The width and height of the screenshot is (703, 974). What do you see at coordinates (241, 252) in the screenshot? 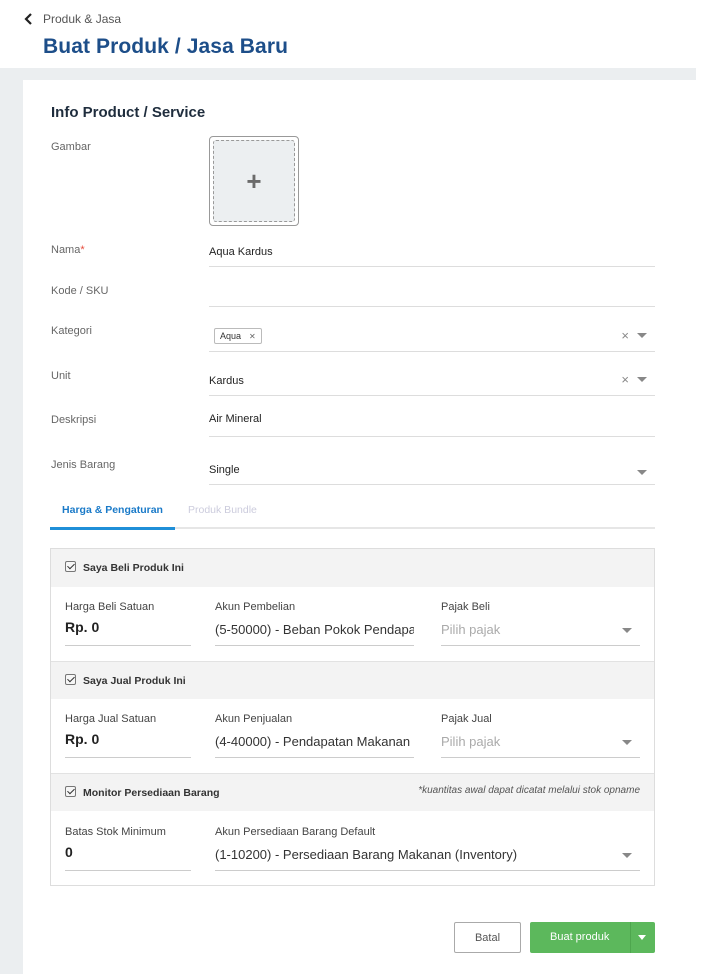
I see `name-input-value: Aqua Kardus` at bounding box center [241, 252].